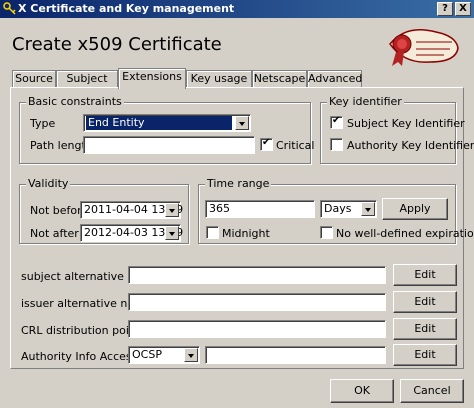 The image size is (474, 408). Describe the element at coordinates (425, 275) in the screenshot. I see `subject-alt-name-edit-button: Edit` at that location.